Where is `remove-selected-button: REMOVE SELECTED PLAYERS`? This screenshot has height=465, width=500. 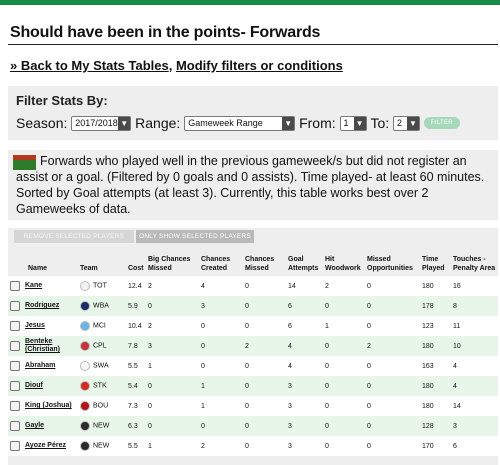 remove-selected-button: REMOVE SELECTED PLAYERS is located at coordinates (74, 236).